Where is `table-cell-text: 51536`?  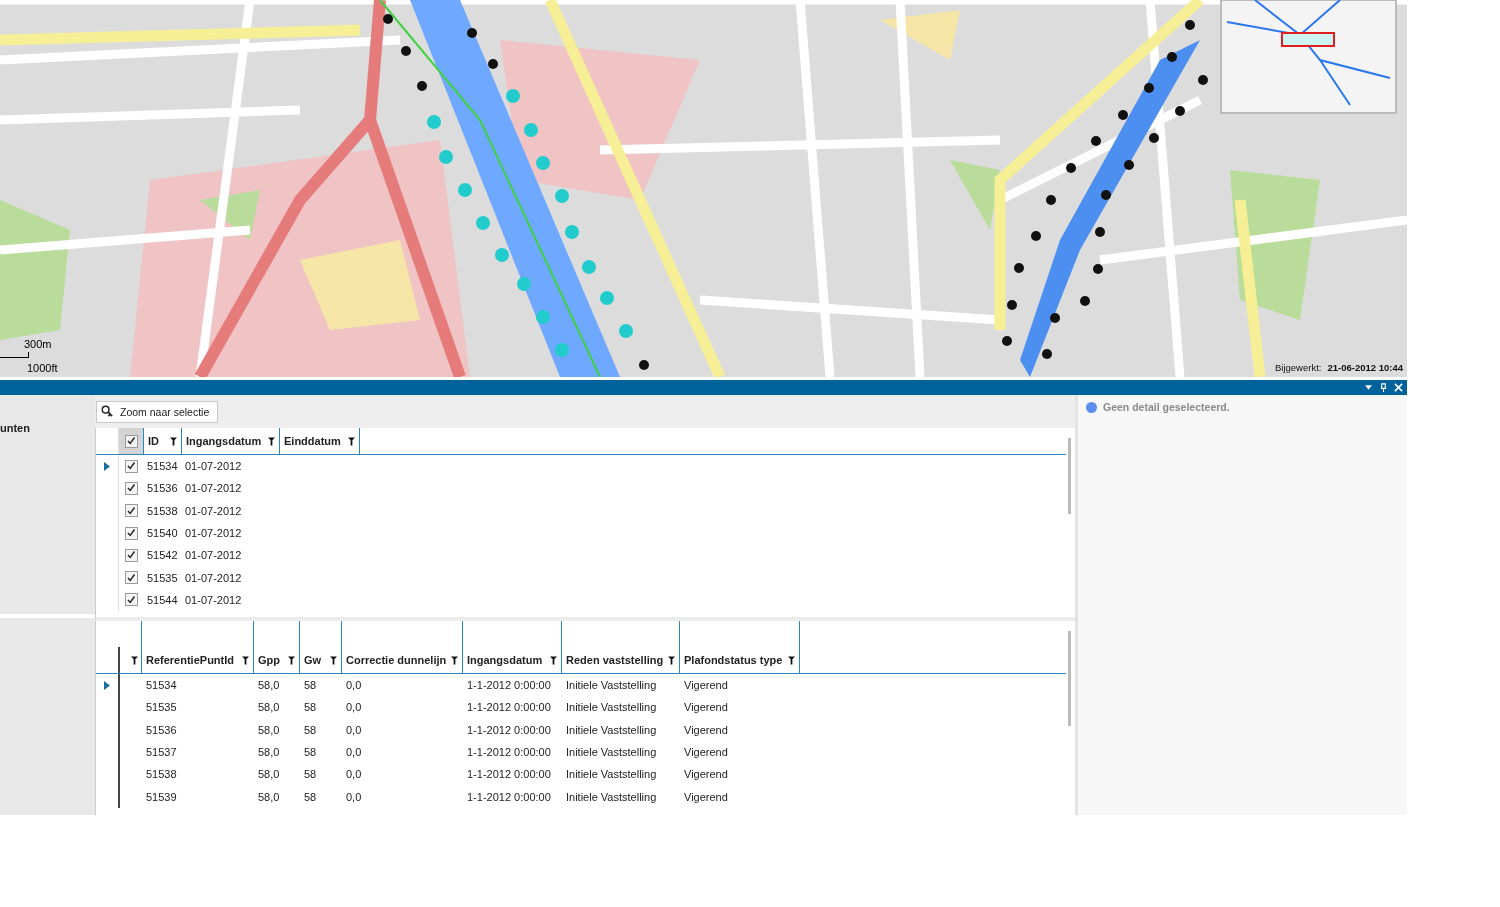
table-cell-text: 51536 is located at coordinates (162, 488).